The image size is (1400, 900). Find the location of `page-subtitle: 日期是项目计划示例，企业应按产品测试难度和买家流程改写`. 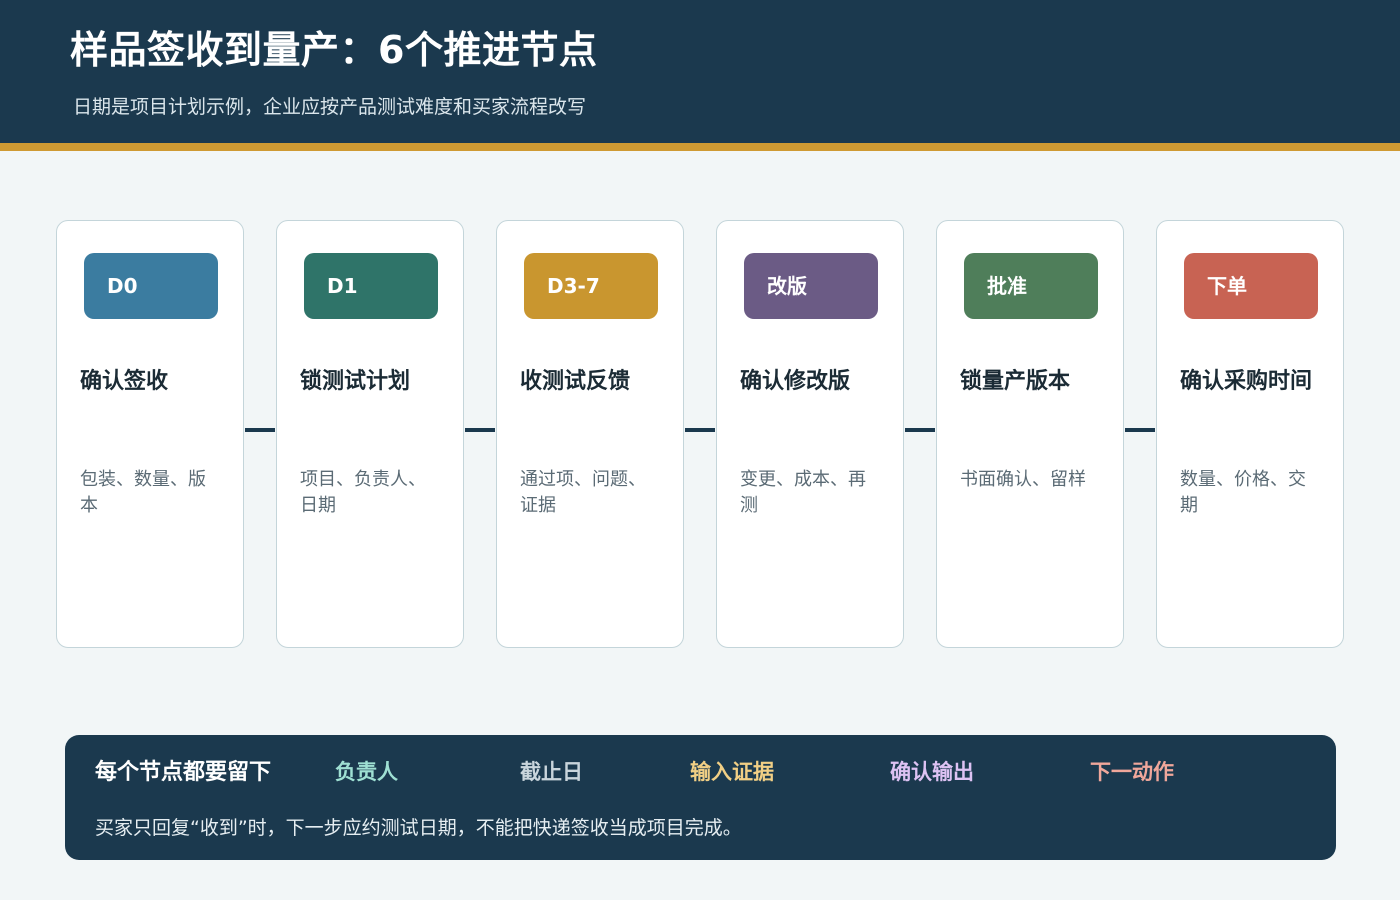

page-subtitle: 日期是项目计划示例，企业应按产品测试难度和买家流程改写 is located at coordinates (330, 107).